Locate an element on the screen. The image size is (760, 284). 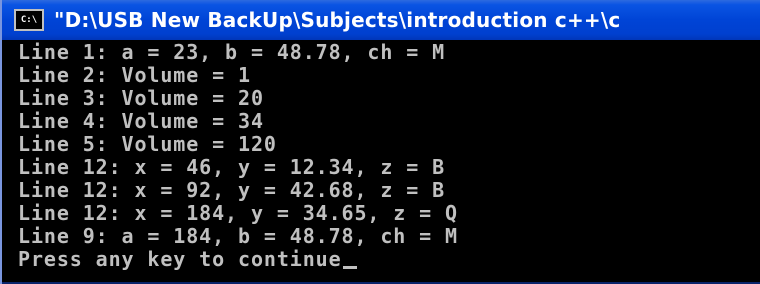
console-line: Line 9: a = 184, b = 48.78, ch = M is located at coordinates (238, 236).